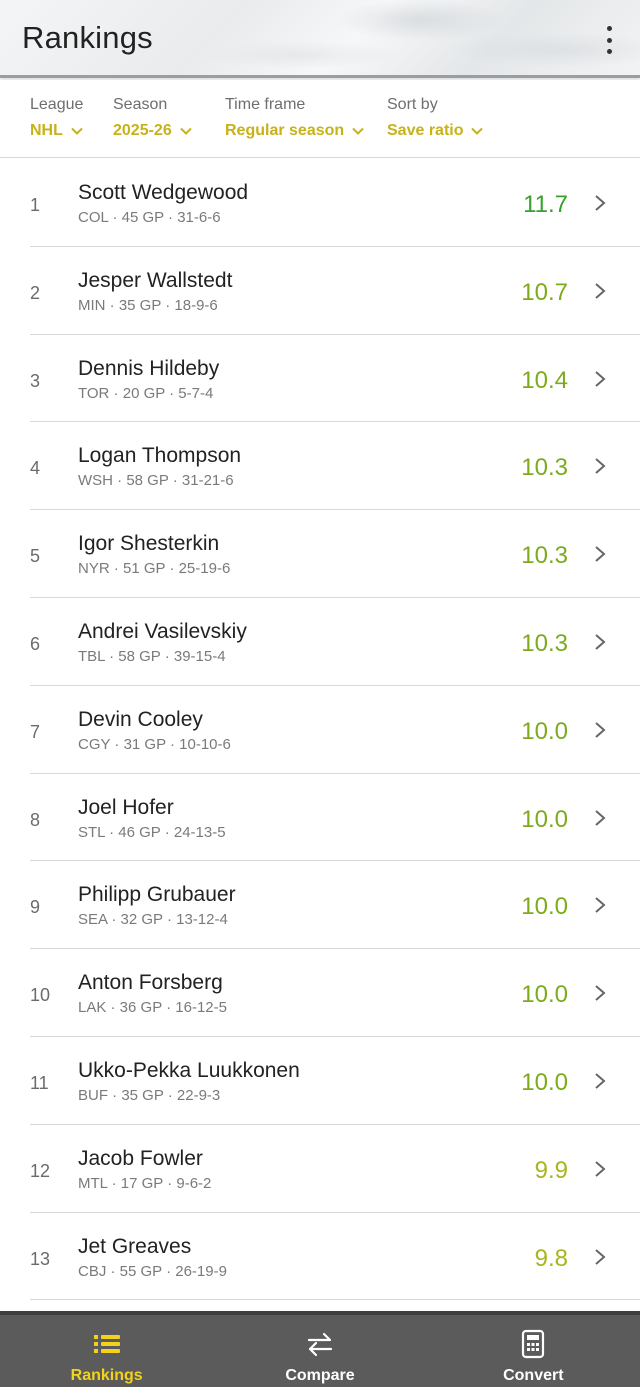 The image size is (640, 1387). Describe the element at coordinates (140, 1158) in the screenshot. I see `player-name: Jacob Fowler` at that location.